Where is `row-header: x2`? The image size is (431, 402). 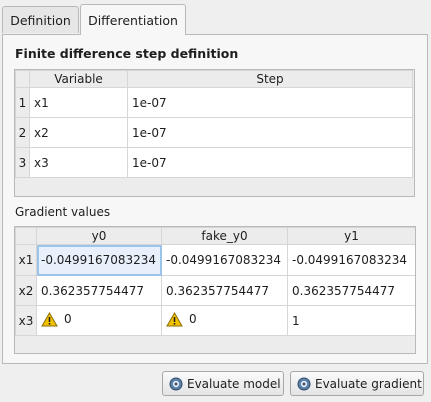 row-header: x2 is located at coordinates (26, 290).